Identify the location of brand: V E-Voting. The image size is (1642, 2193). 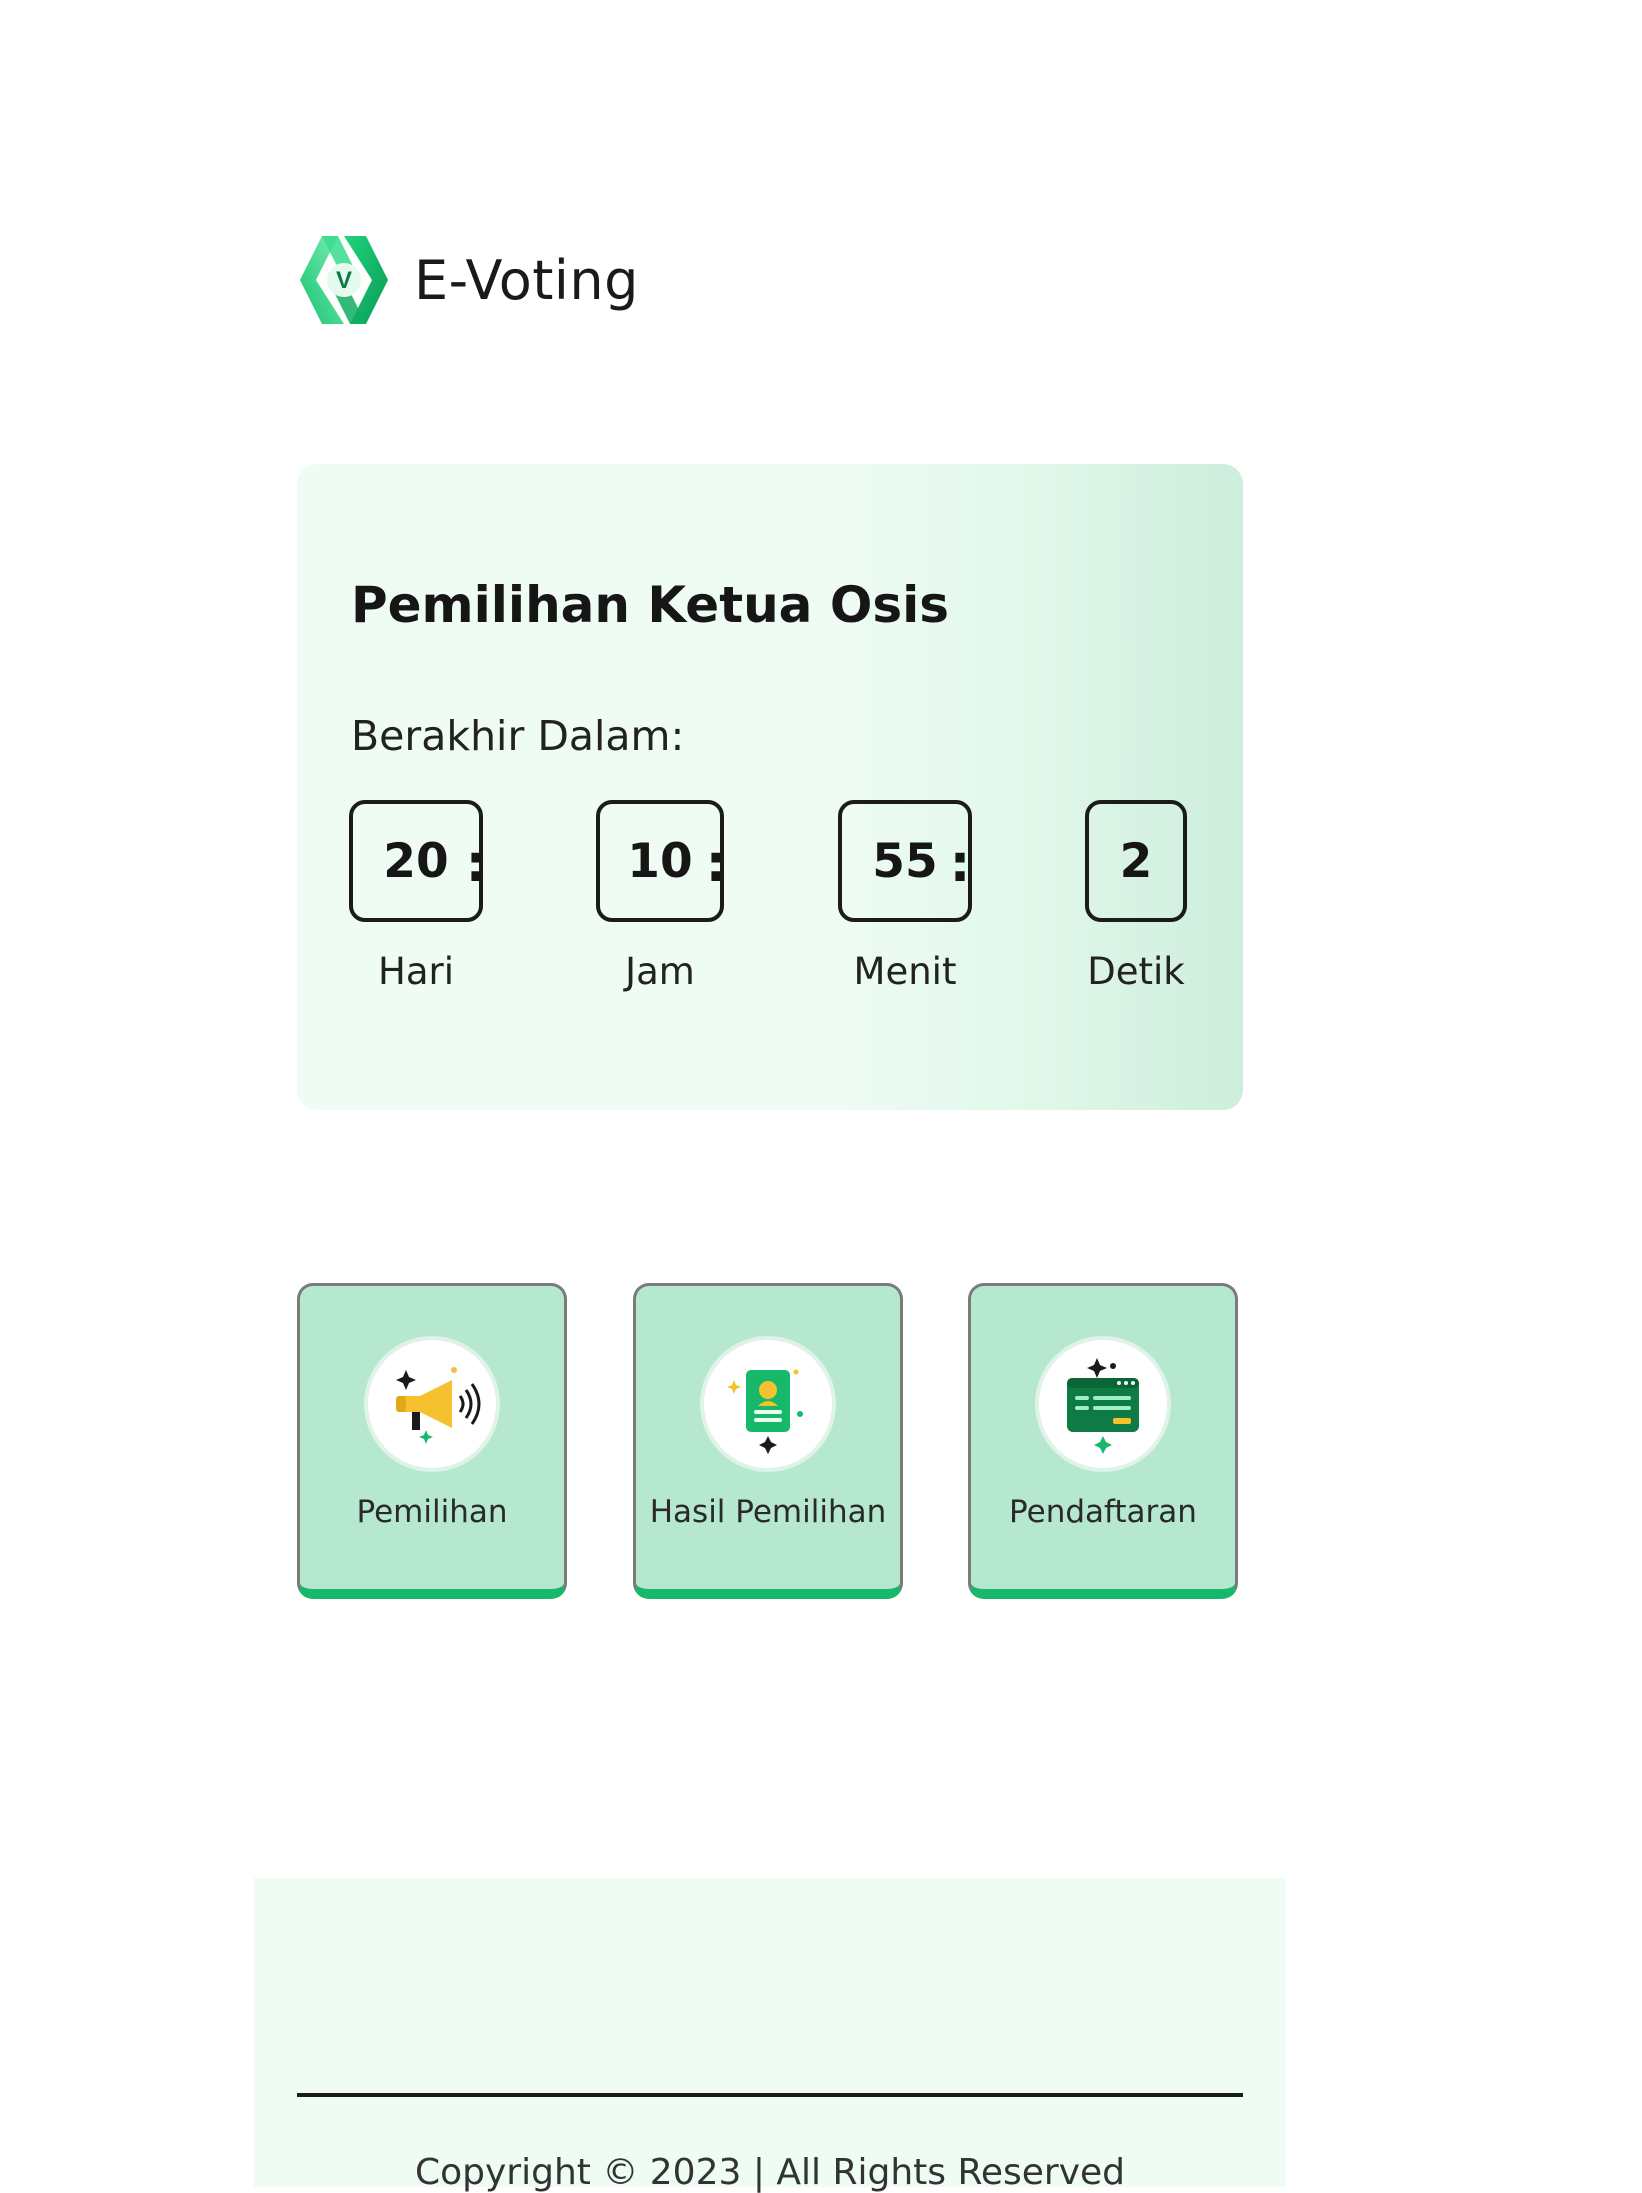
(467, 280).